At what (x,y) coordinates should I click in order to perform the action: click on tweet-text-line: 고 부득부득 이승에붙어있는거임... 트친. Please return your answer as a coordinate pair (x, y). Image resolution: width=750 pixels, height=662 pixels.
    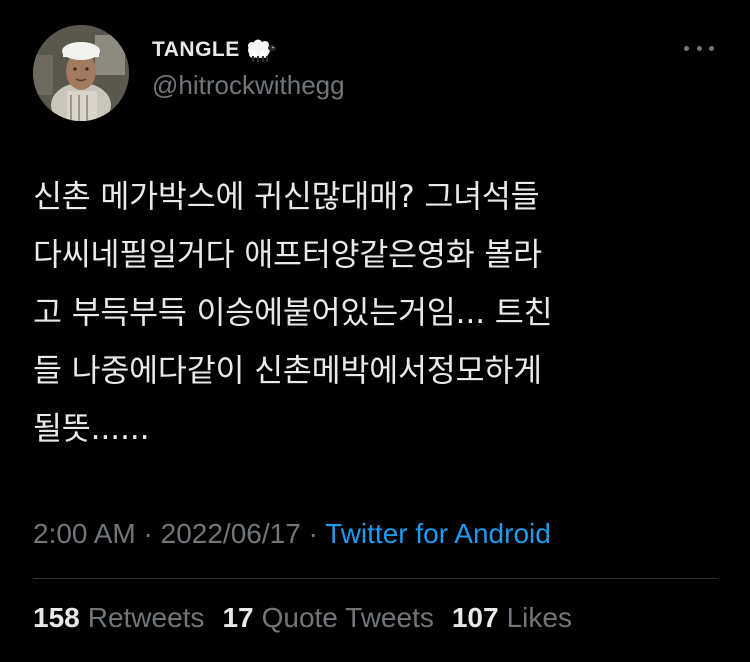
    Looking at the image, I should click on (293, 313).